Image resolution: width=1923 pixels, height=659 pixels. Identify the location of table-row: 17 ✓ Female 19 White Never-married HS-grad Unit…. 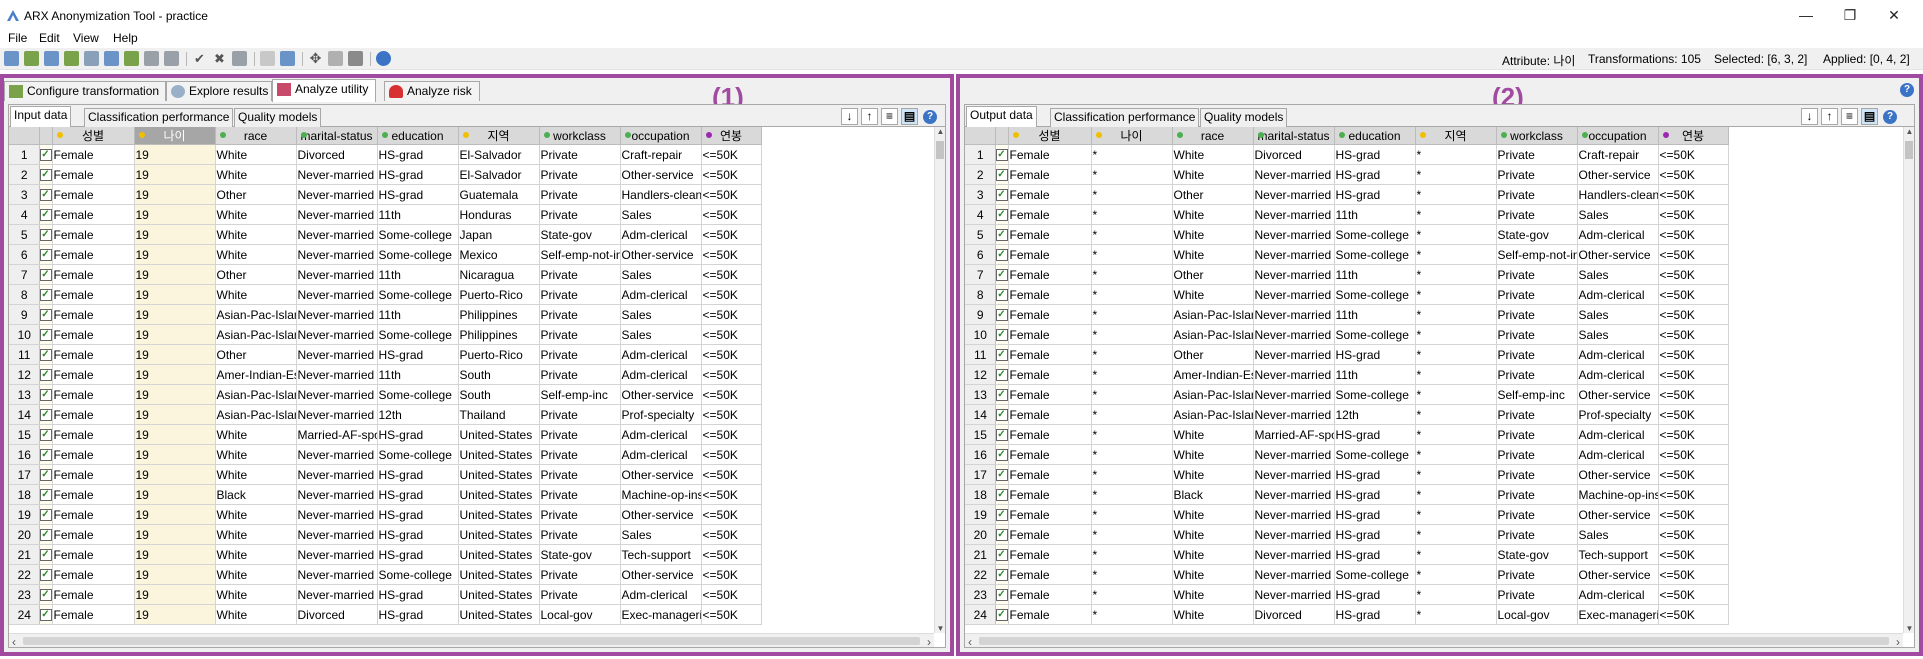
(385, 474).